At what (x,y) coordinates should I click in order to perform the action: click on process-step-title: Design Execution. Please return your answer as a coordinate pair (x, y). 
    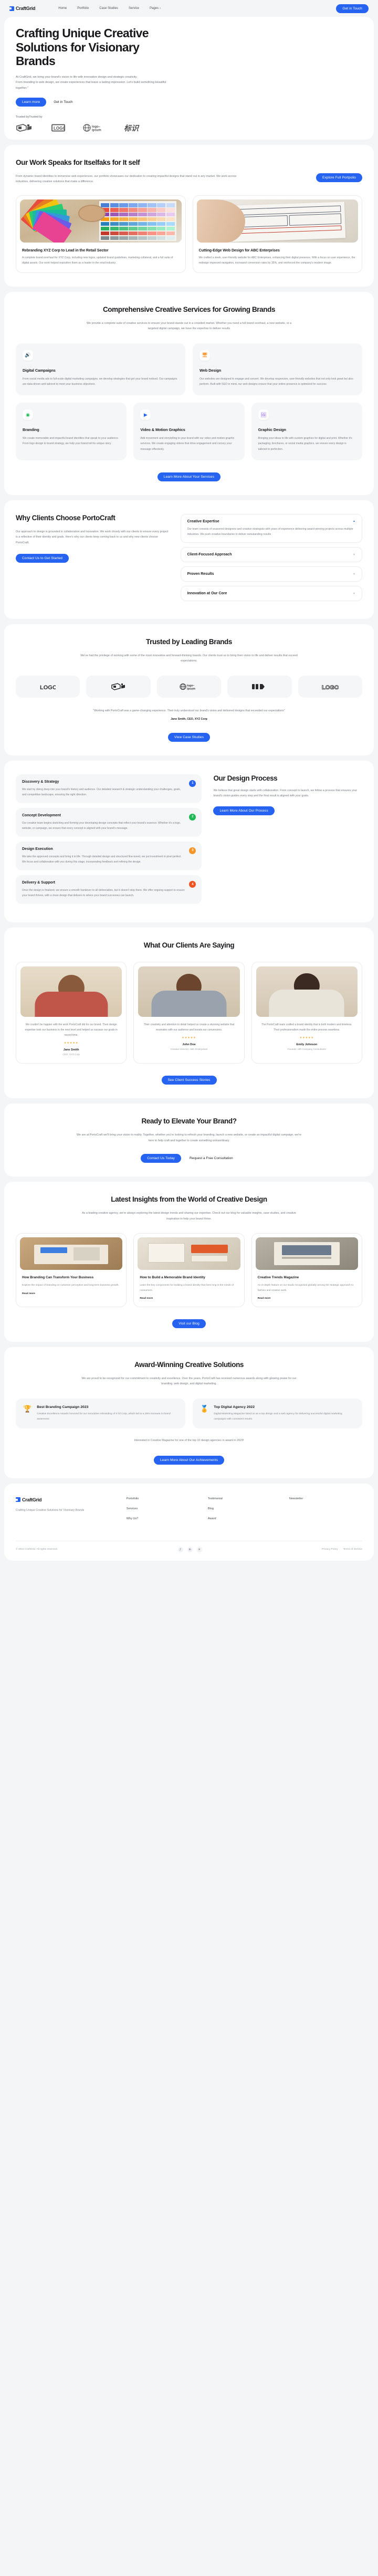
    Looking at the image, I should click on (37, 849).